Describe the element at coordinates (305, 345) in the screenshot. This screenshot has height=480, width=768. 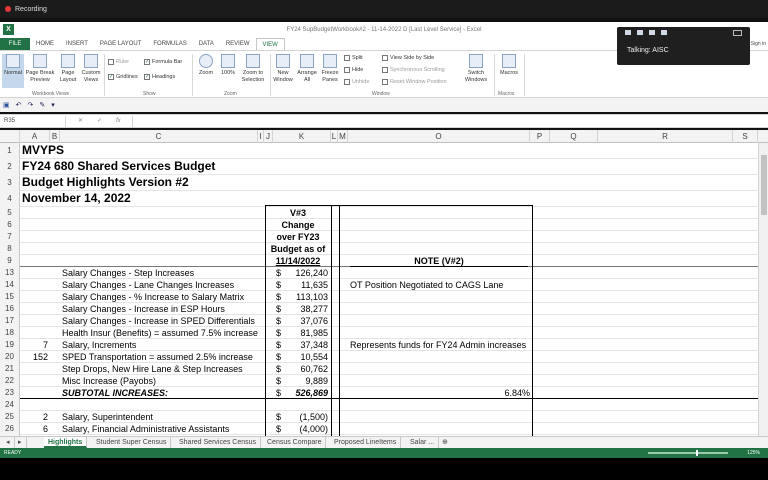
I see `cell-k: 37,348` at that location.